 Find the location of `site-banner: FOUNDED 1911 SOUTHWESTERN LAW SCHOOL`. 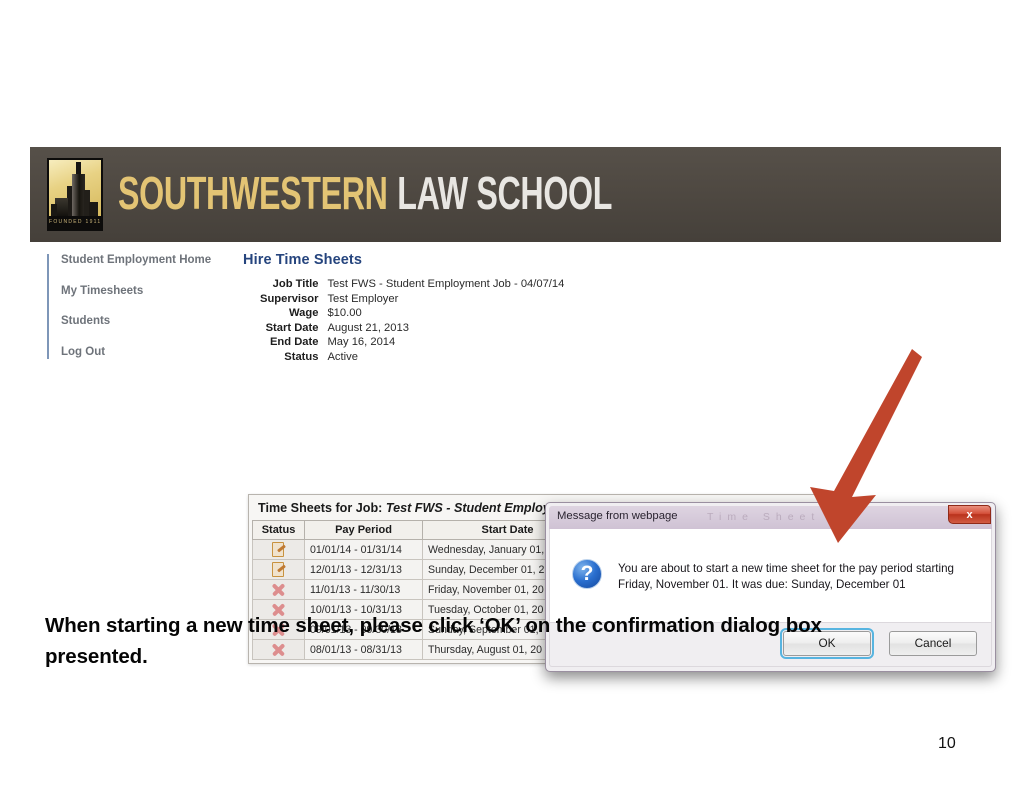

site-banner: FOUNDED 1911 SOUTHWESTERN LAW SCHOOL is located at coordinates (515, 194).